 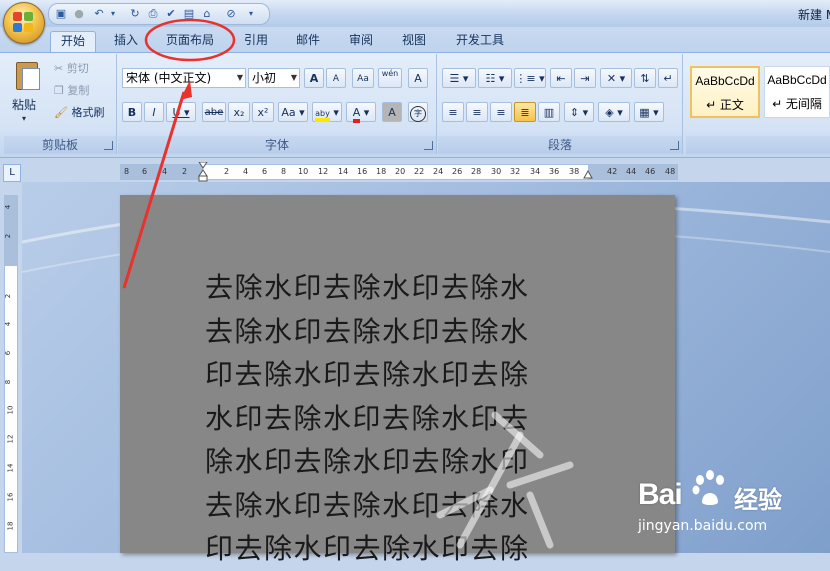 What do you see at coordinates (501, 112) in the screenshot?
I see `align-right-button: ≡` at bounding box center [501, 112].